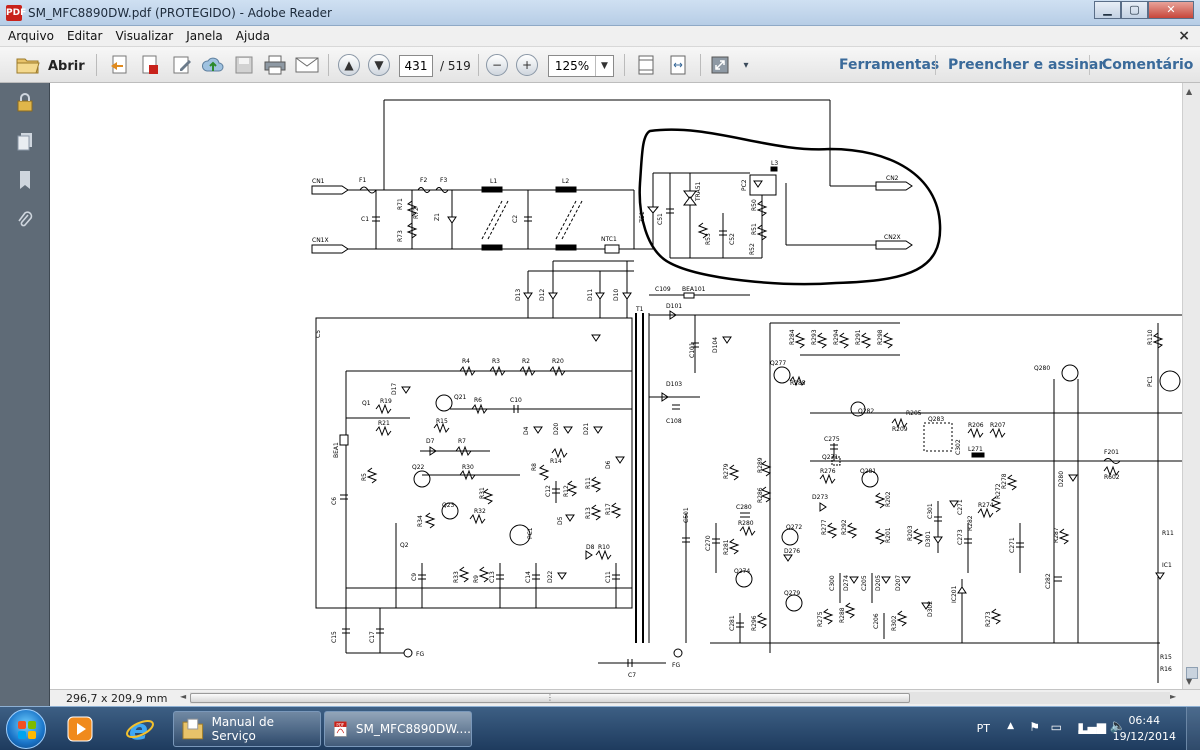 The image size is (1200, 750). What do you see at coordinates (604, 547) in the screenshot?
I see `svg-text: R10` at bounding box center [604, 547].